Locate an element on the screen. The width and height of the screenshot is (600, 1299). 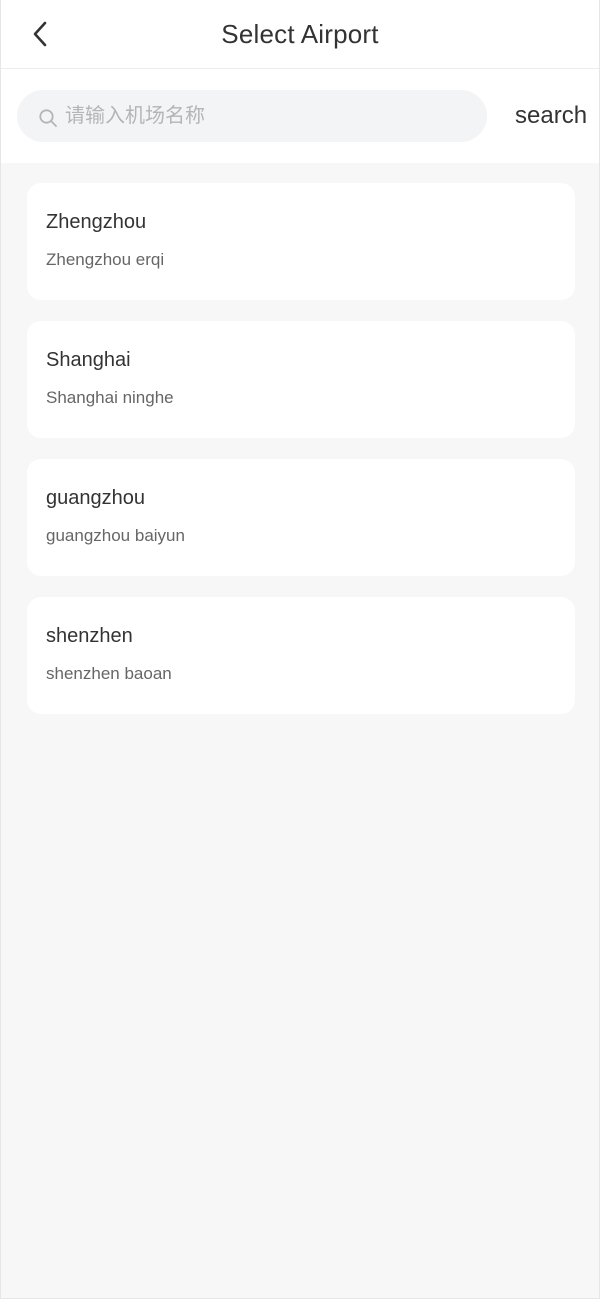
airport-name: guangzhou baiyun is located at coordinates (115, 535).